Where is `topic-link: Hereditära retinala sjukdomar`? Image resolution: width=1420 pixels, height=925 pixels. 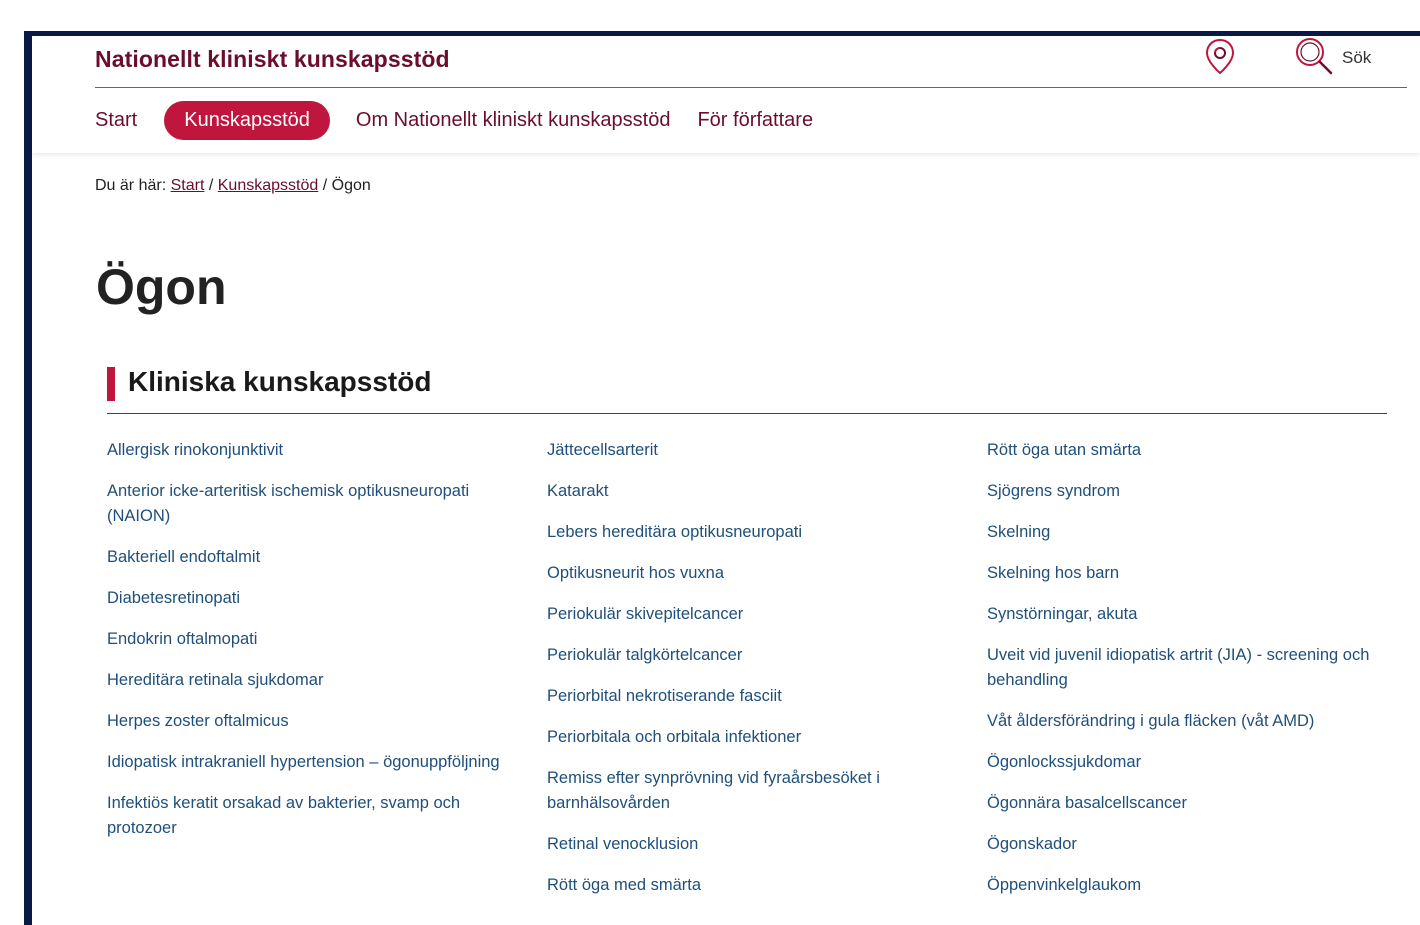 topic-link: Hereditära retinala sjukdomar is located at coordinates (312, 680).